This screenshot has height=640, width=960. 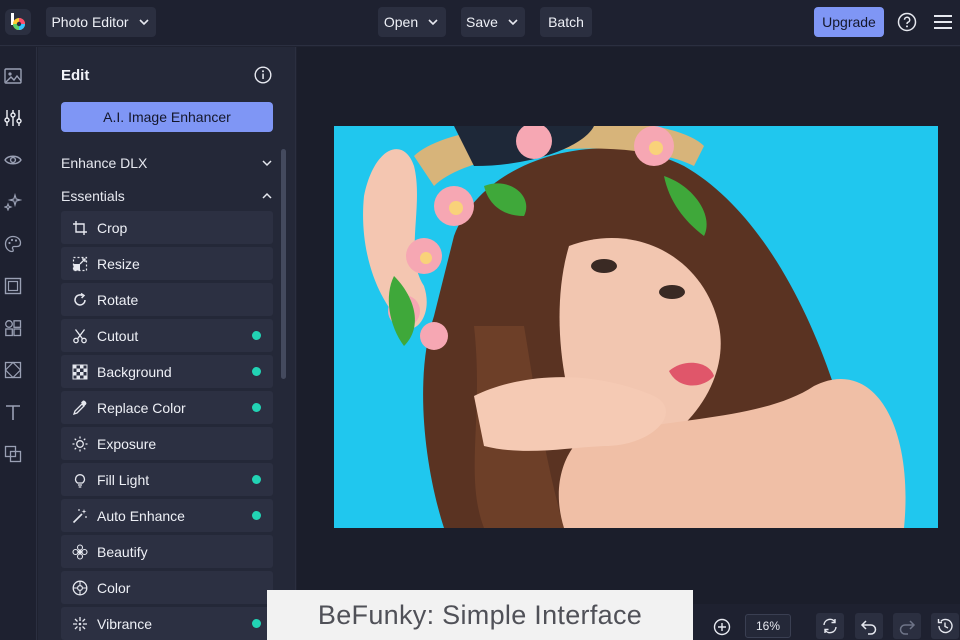 What do you see at coordinates (18, 343) in the screenshot?
I see `tool-rail` at bounding box center [18, 343].